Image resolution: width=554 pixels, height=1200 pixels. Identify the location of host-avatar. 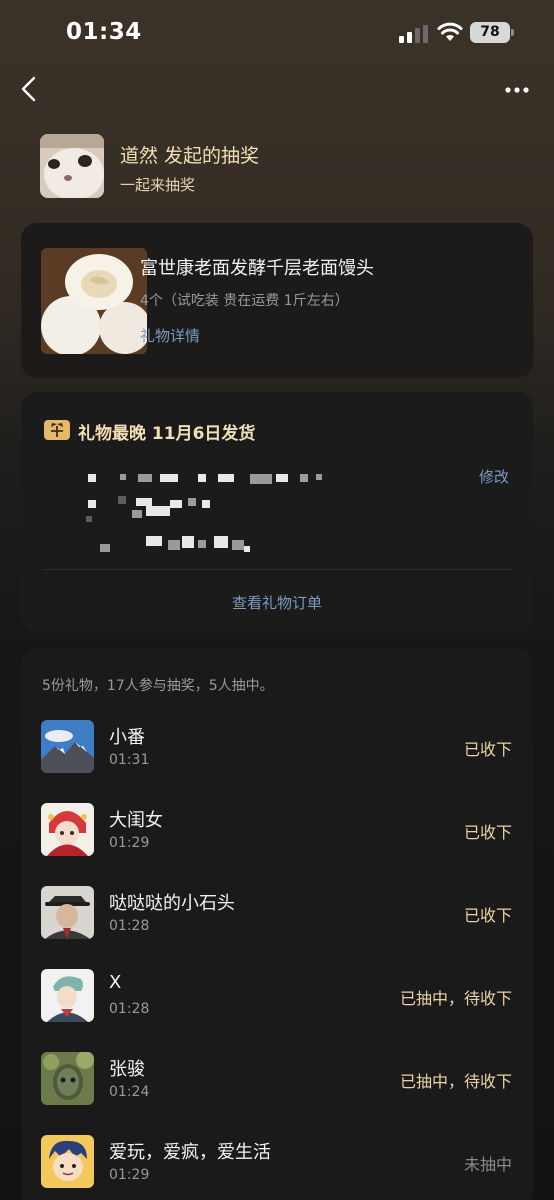
(72, 166).